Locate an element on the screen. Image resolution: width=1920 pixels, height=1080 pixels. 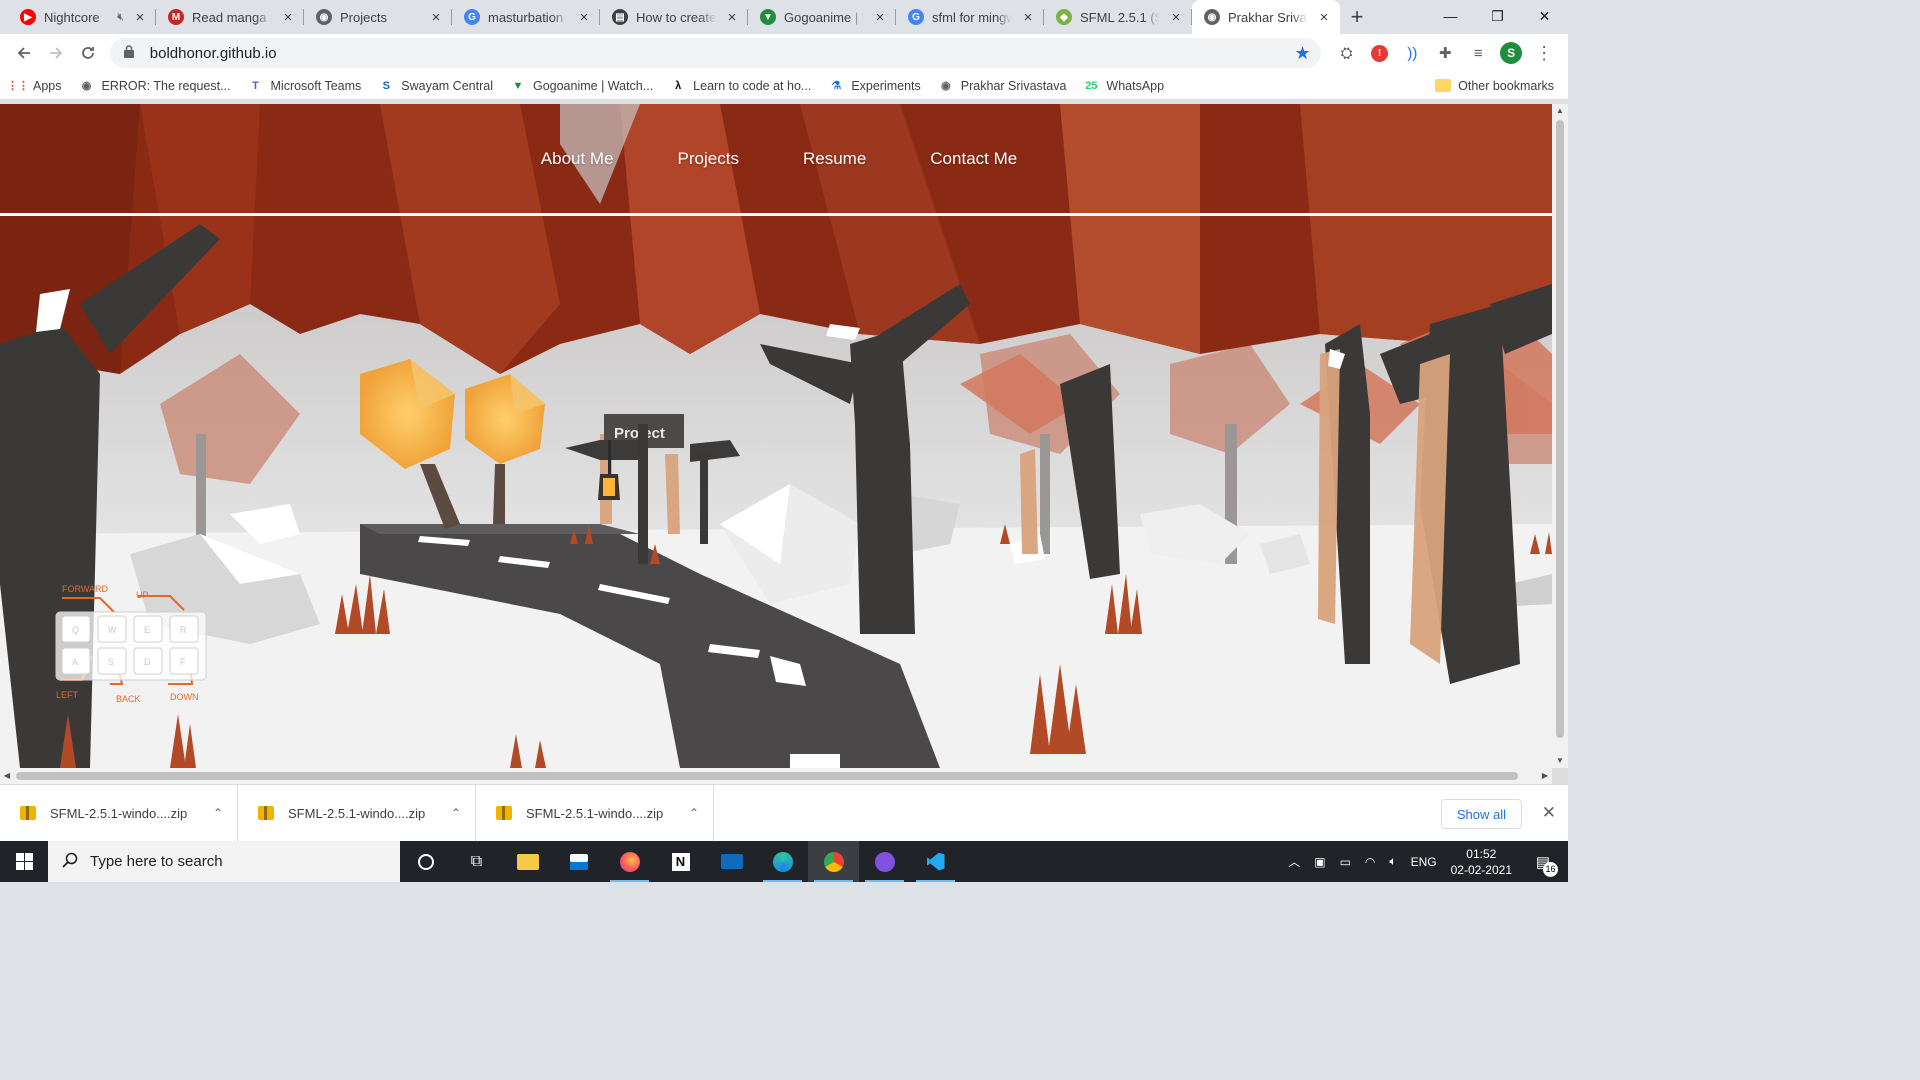
forward-label: FORWARD is located at coordinates (85, 589).